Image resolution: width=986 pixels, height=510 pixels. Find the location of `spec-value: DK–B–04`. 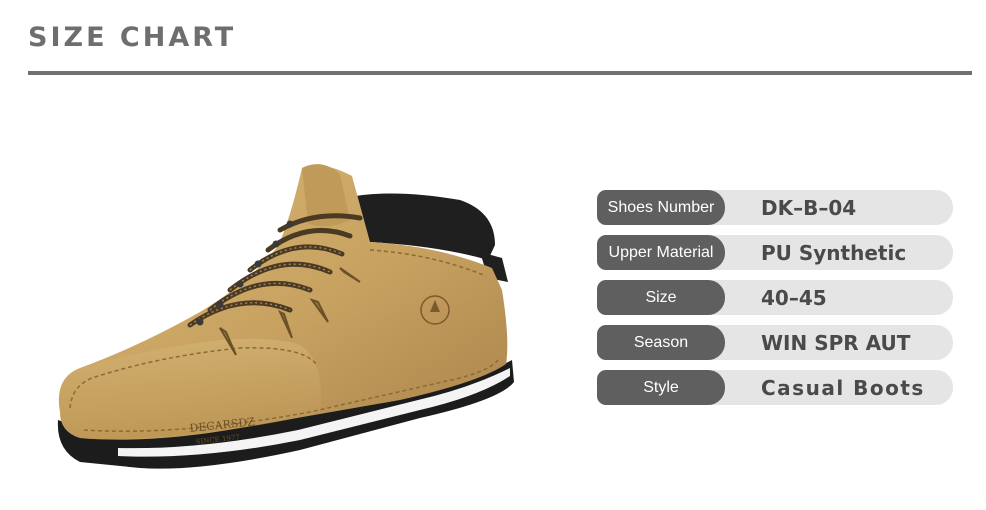

spec-value: DK–B–04 is located at coordinates (809, 208).